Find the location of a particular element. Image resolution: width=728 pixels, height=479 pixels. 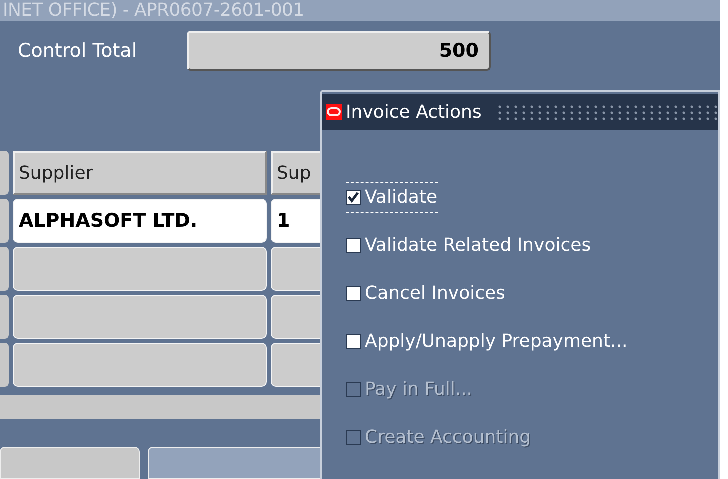

column-header is located at coordinates (4, 173).